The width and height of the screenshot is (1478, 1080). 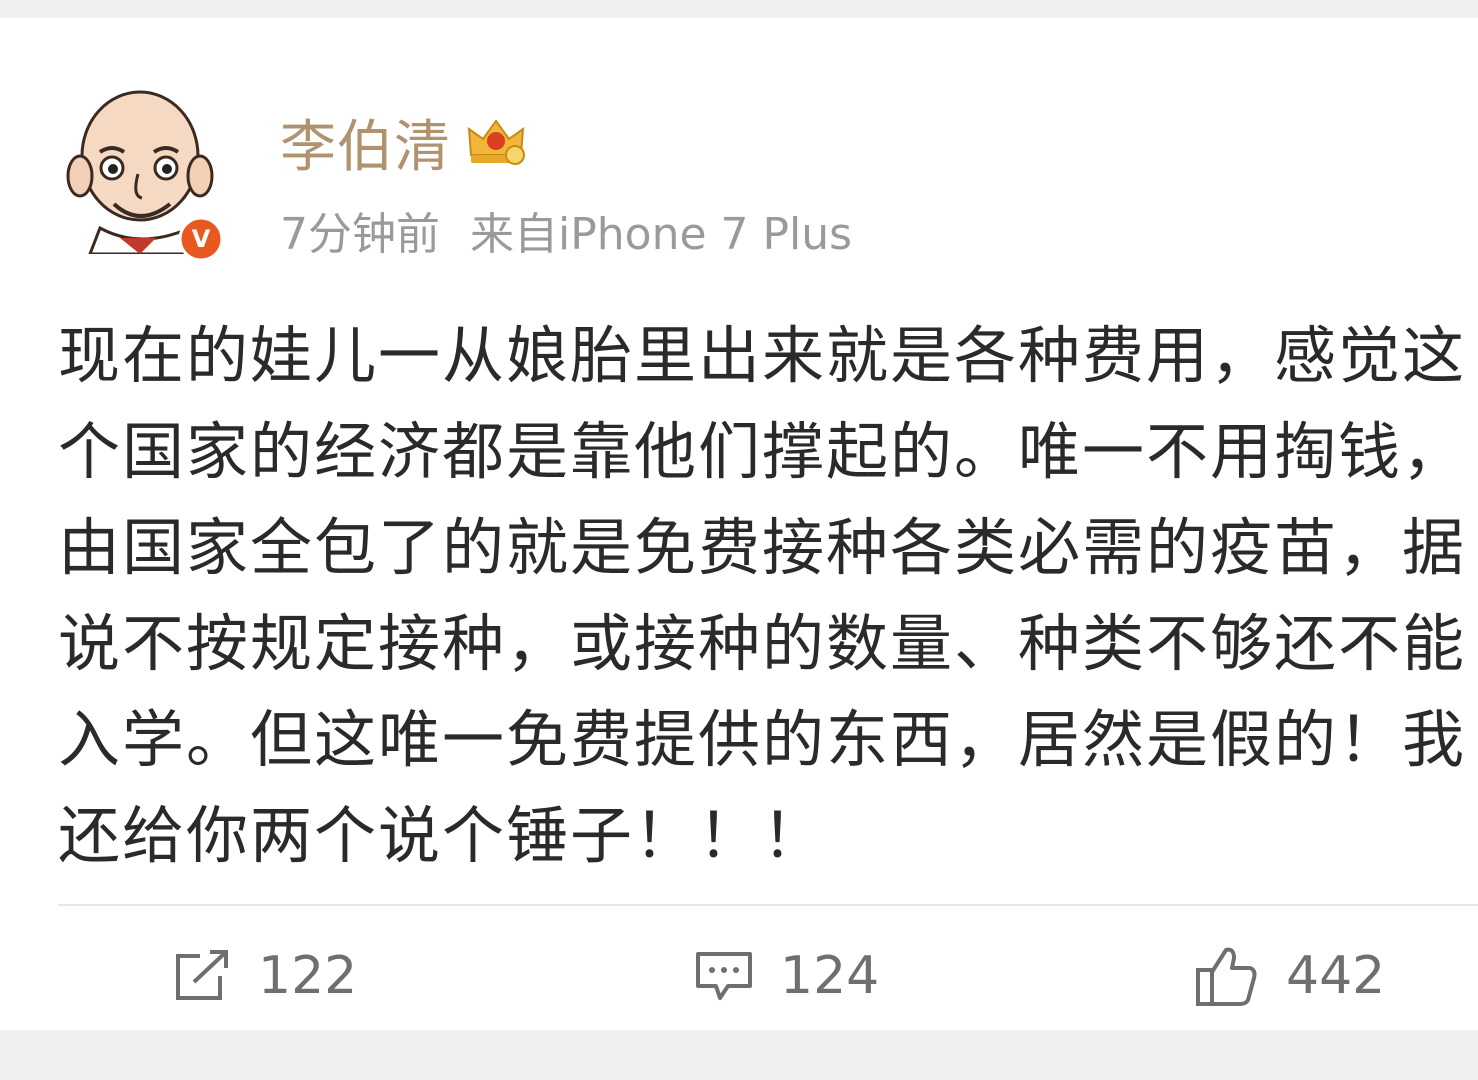 I want to click on post-time: 7分钟前, so click(x=360, y=234).